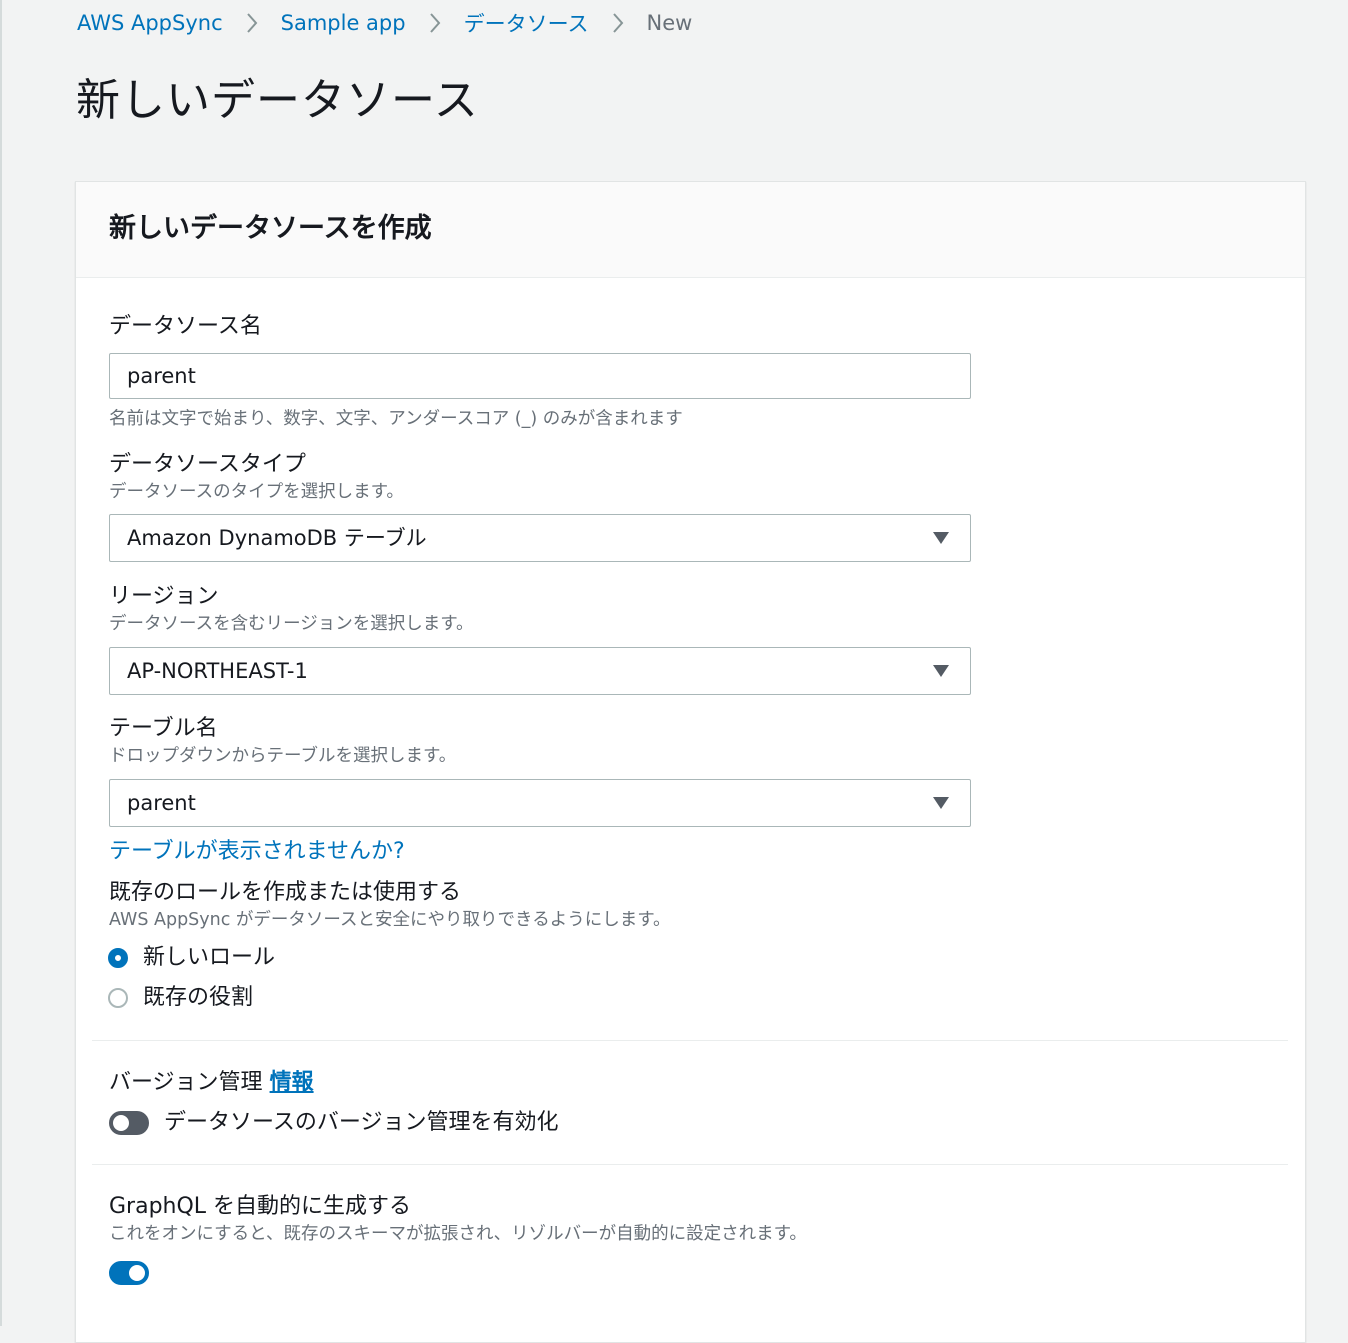 The width and height of the screenshot is (1348, 1343). Describe the element at coordinates (291, 624) in the screenshot. I see `region-description: データソースを含むリージョンを選択します。` at that location.